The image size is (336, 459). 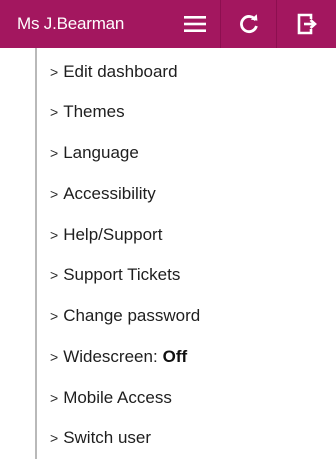 What do you see at coordinates (36, 253) in the screenshot?
I see `menu-divider` at bounding box center [36, 253].